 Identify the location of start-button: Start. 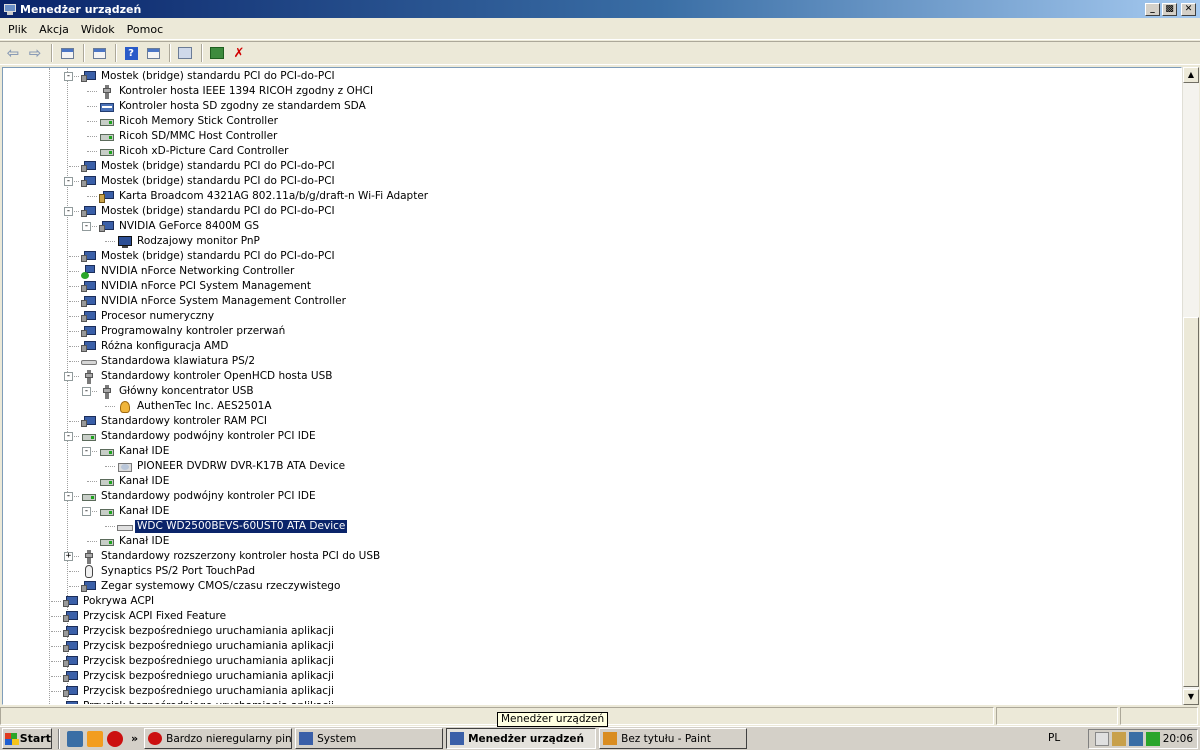
(27, 738).